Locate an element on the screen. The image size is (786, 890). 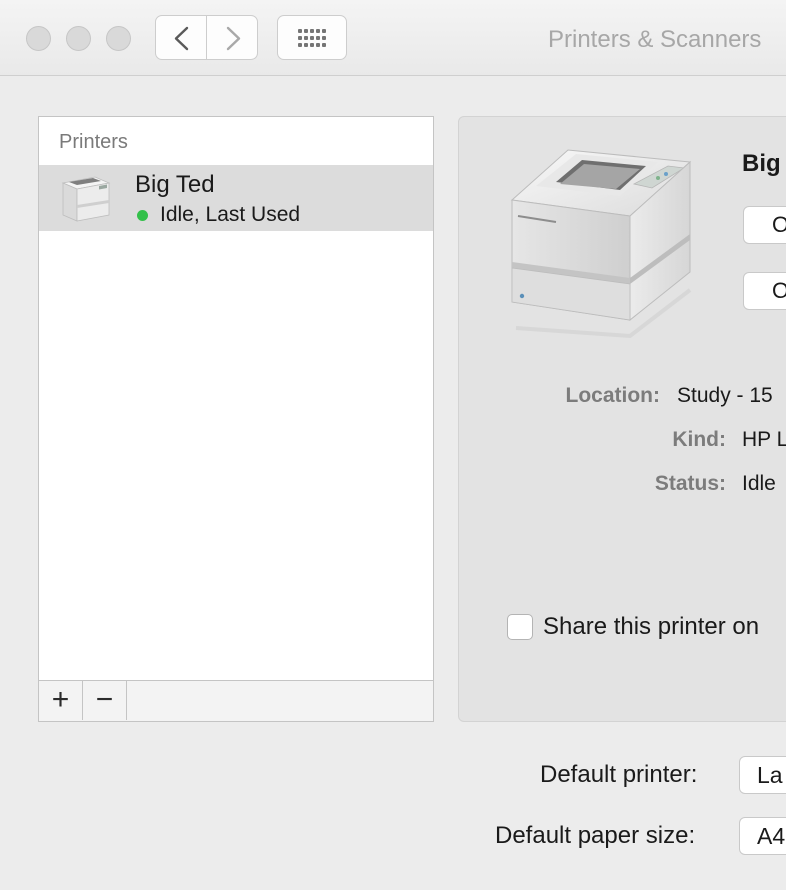
chevron-left-icon is located at coordinates (181, 38).